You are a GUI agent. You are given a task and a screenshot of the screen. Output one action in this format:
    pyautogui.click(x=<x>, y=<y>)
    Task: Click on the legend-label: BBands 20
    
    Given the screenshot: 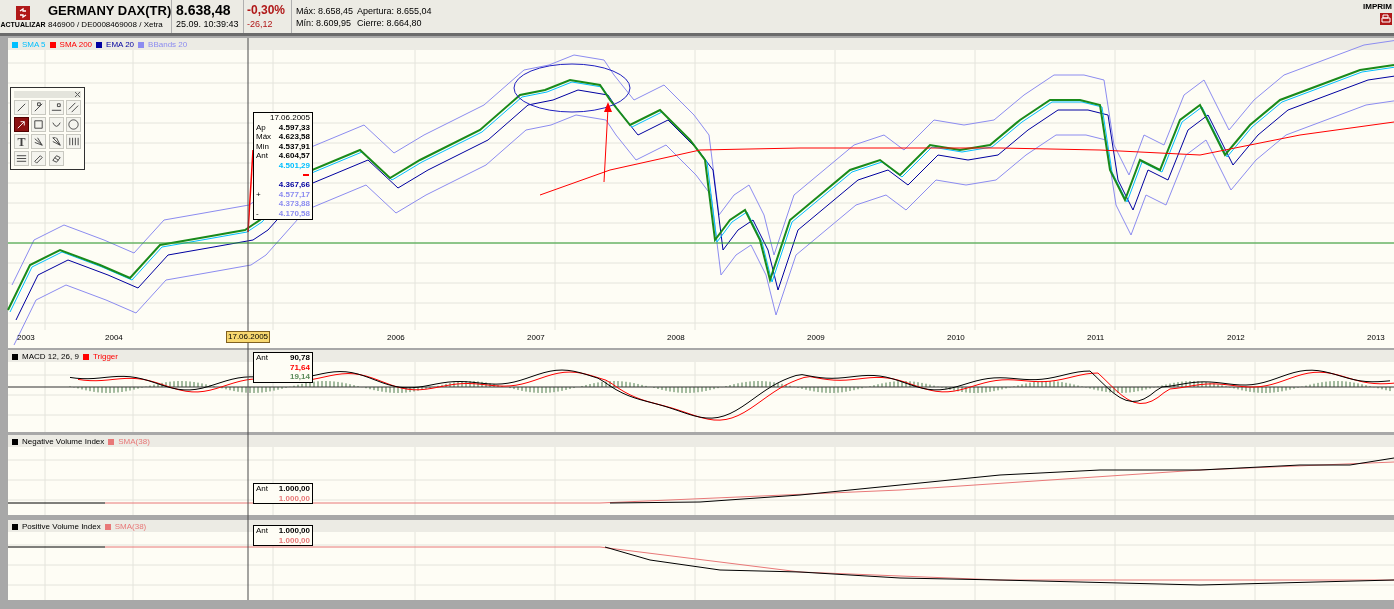 What is the action you would take?
    pyautogui.click(x=168, y=45)
    